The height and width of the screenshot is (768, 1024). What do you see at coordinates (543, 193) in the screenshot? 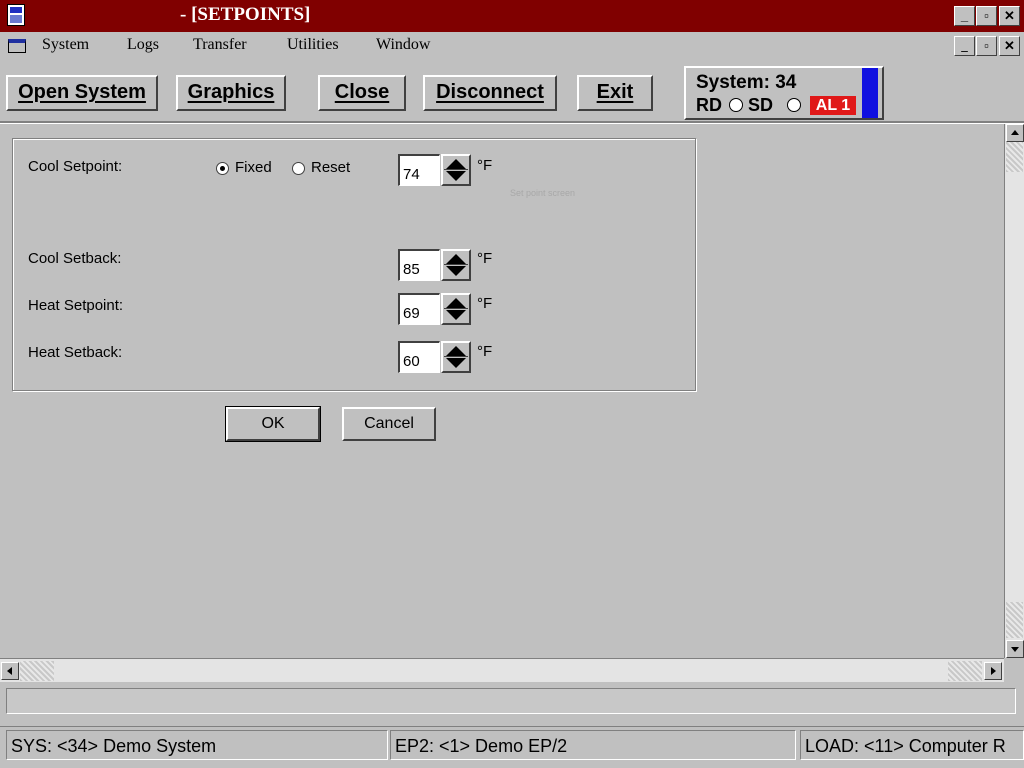
I see `ghost-text: Set point screen` at bounding box center [543, 193].